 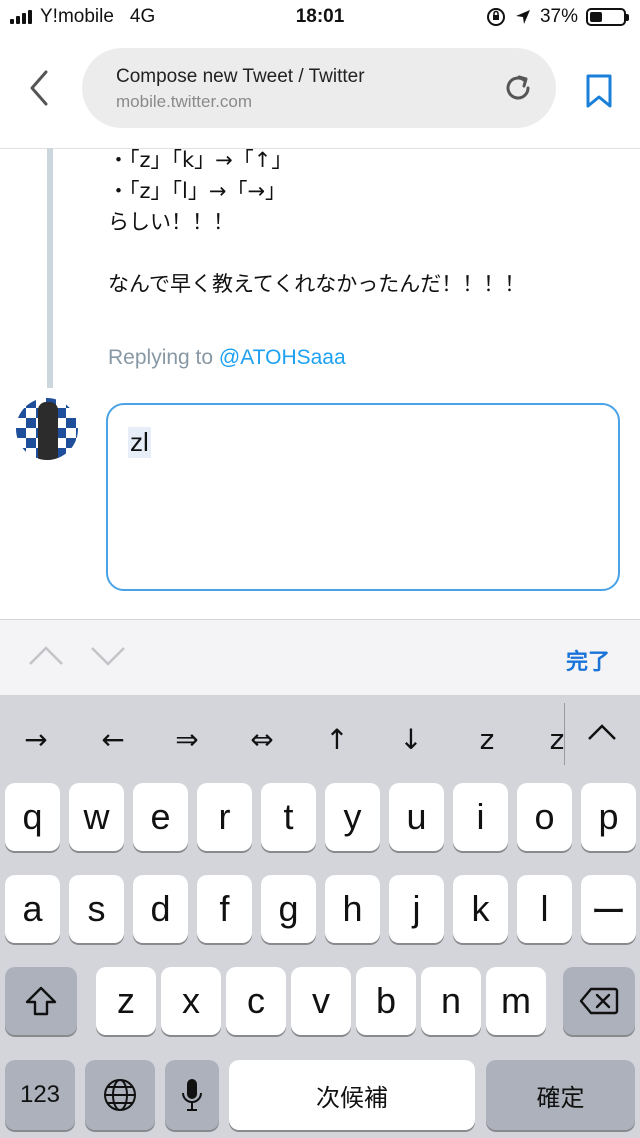 What do you see at coordinates (352, 1095) in the screenshot?
I see `next-candidate-space-key: 次候補` at bounding box center [352, 1095].